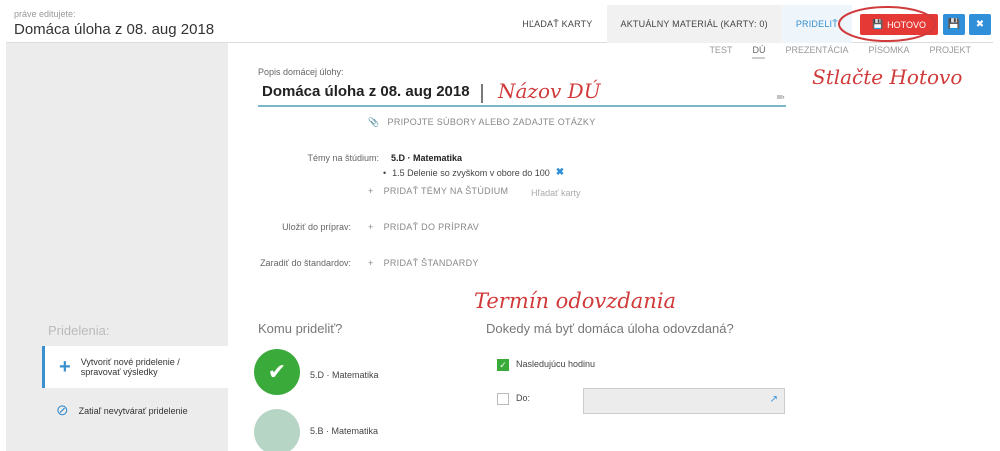 This screenshot has height=451, width=1000. Describe the element at coordinates (427, 158) in the screenshot. I see `topic-class: 5.D · Matematika` at that location.